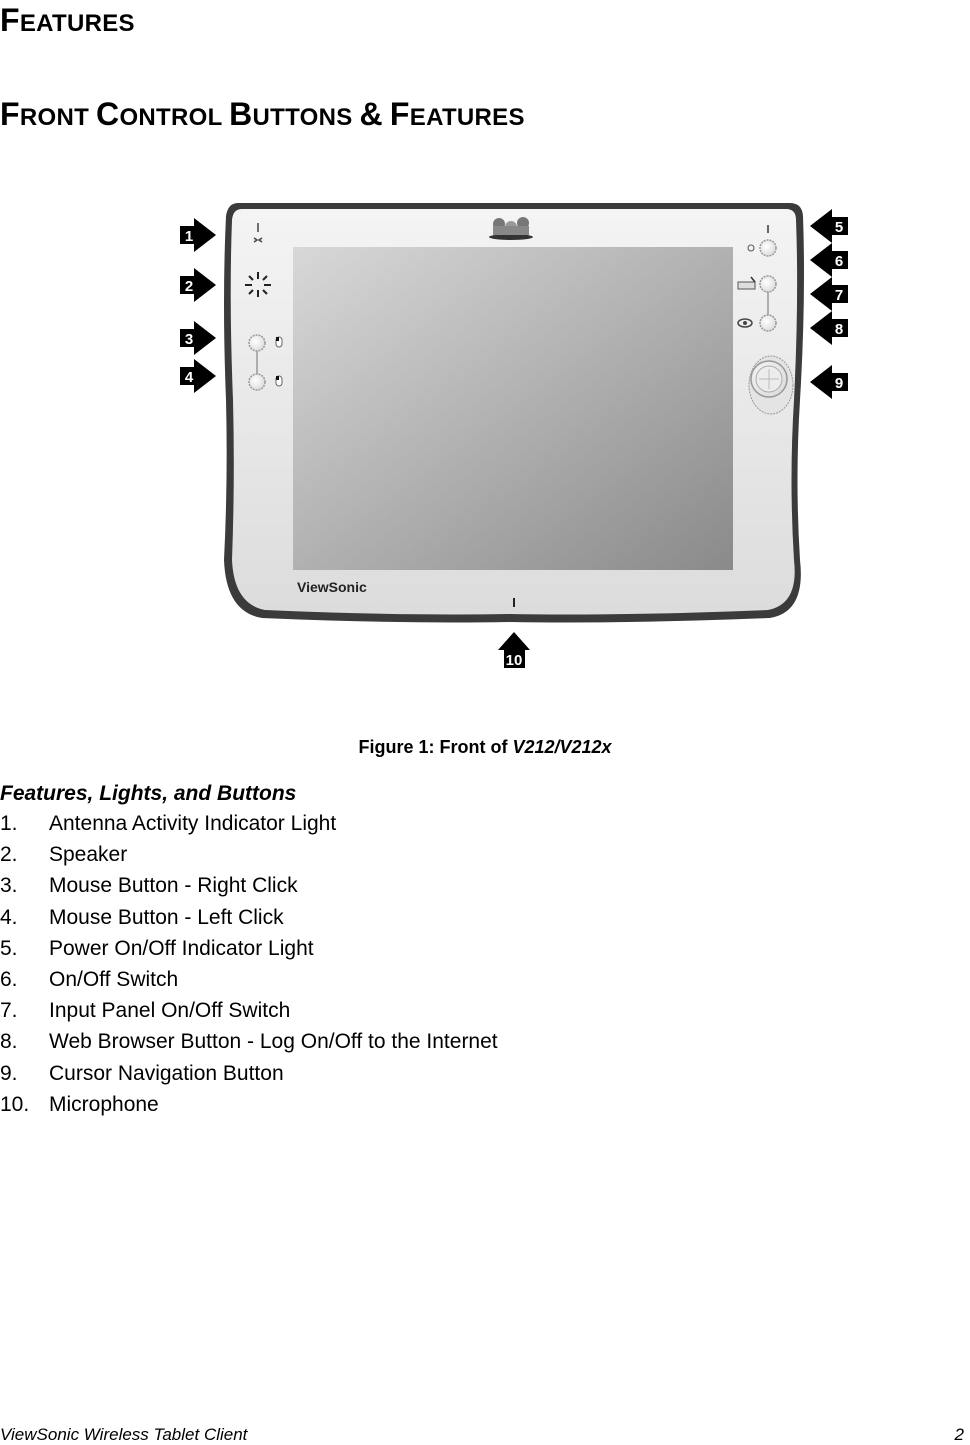  I want to click on svg-text: 10, so click(514, 660).